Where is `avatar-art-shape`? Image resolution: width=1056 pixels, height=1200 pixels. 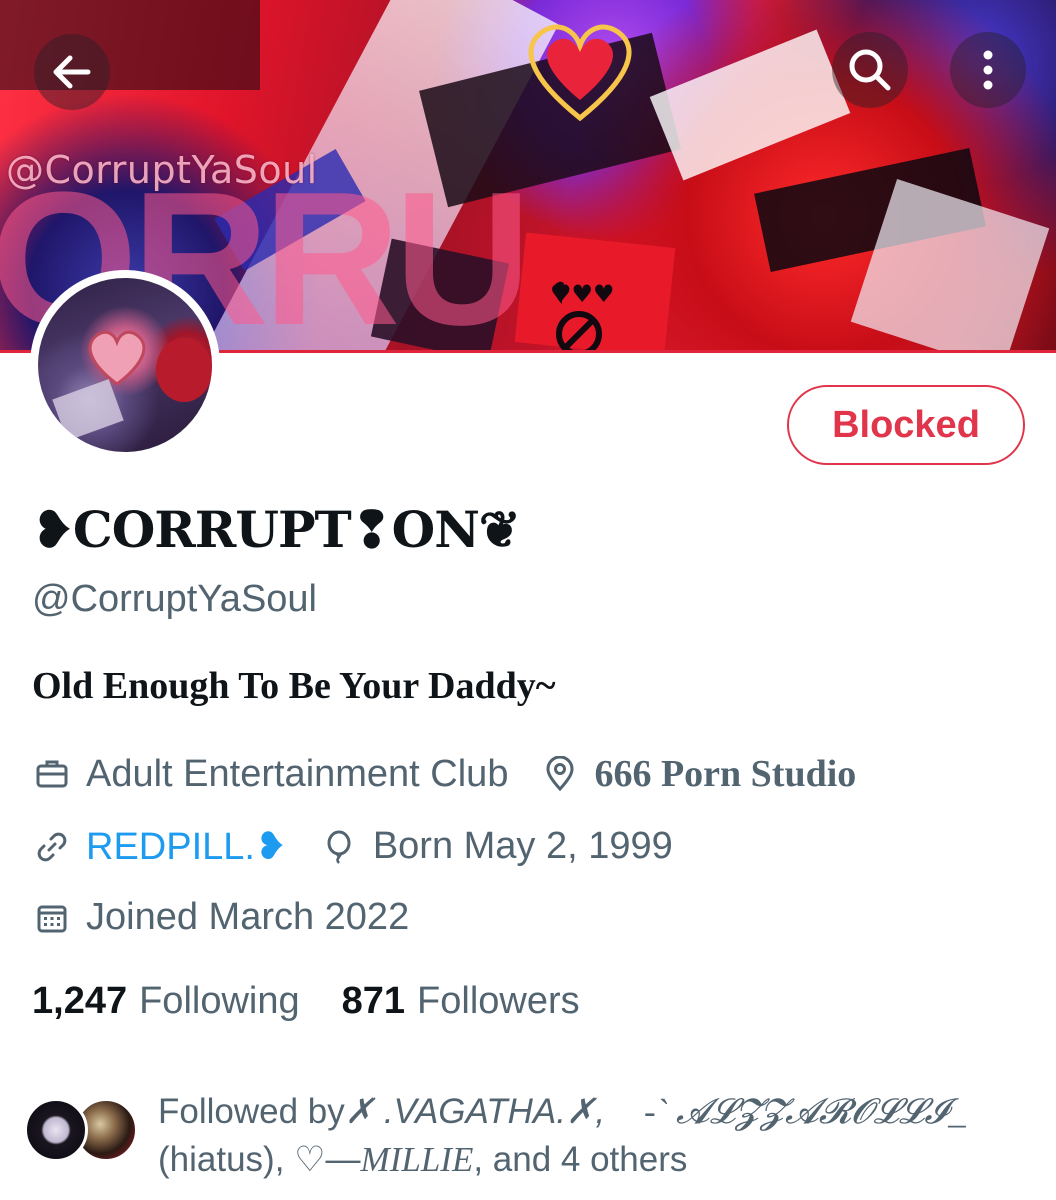
avatar-art-shape is located at coordinates (184, 370).